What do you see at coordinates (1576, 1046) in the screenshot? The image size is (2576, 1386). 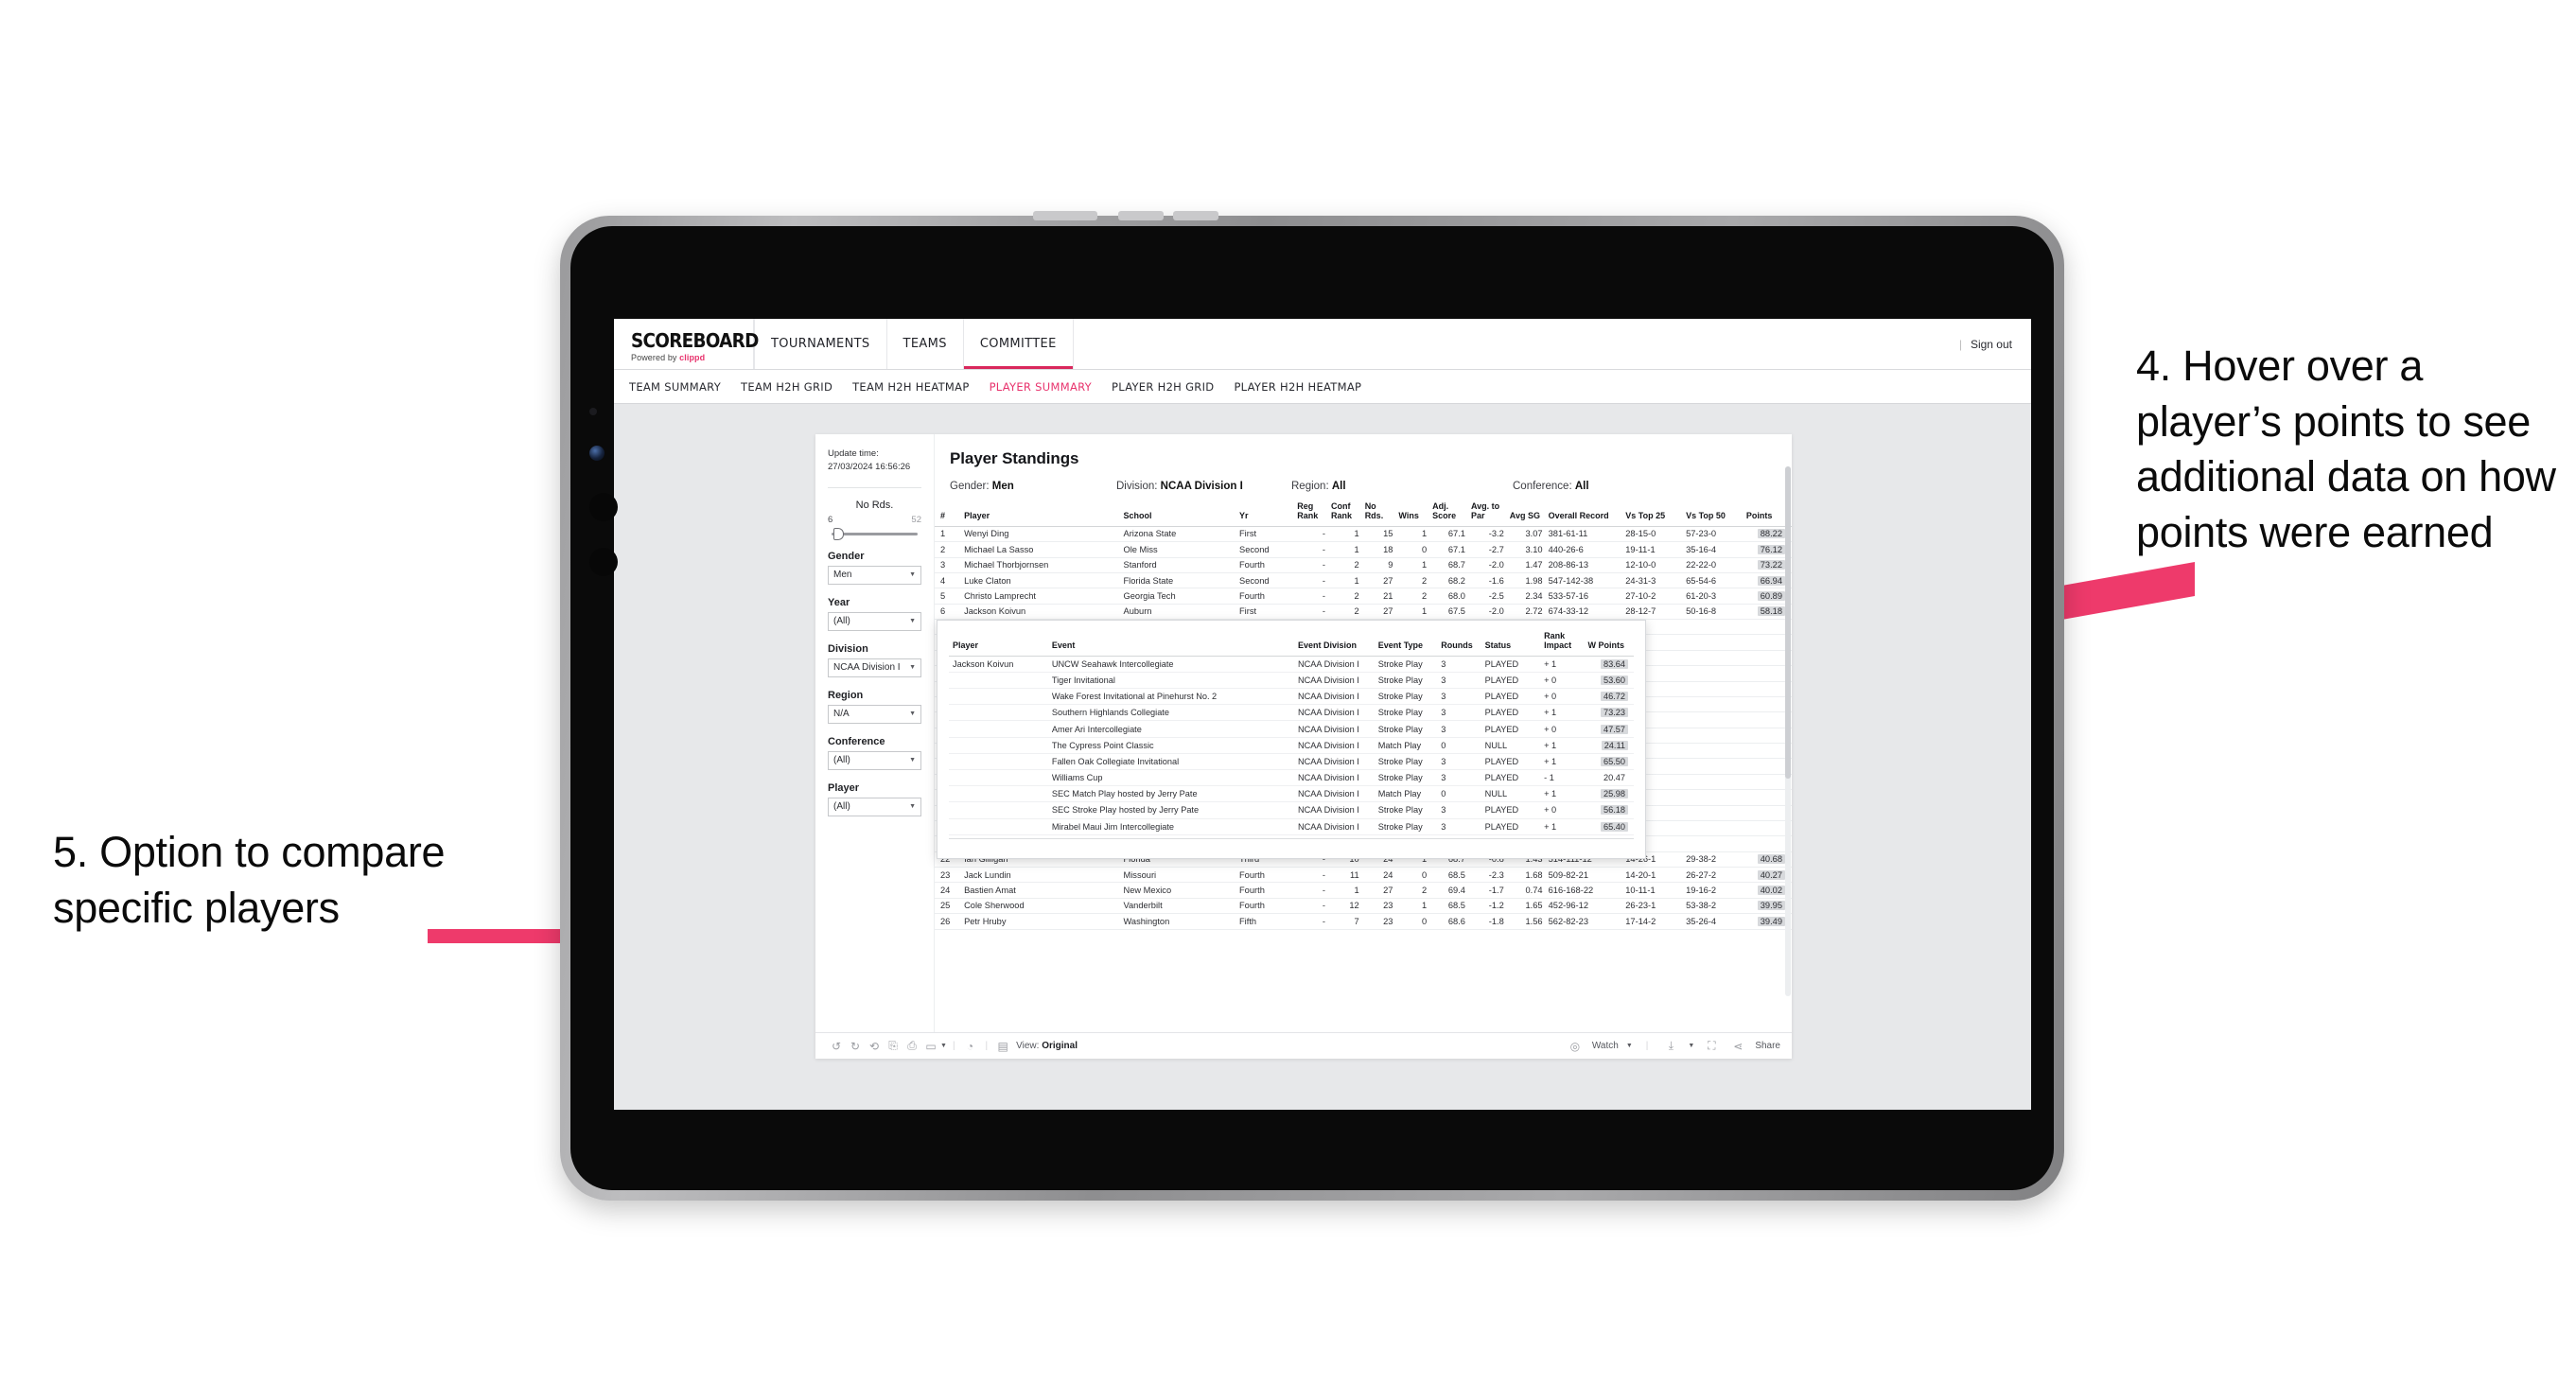 I see `watch-icon: ◎` at bounding box center [1576, 1046].